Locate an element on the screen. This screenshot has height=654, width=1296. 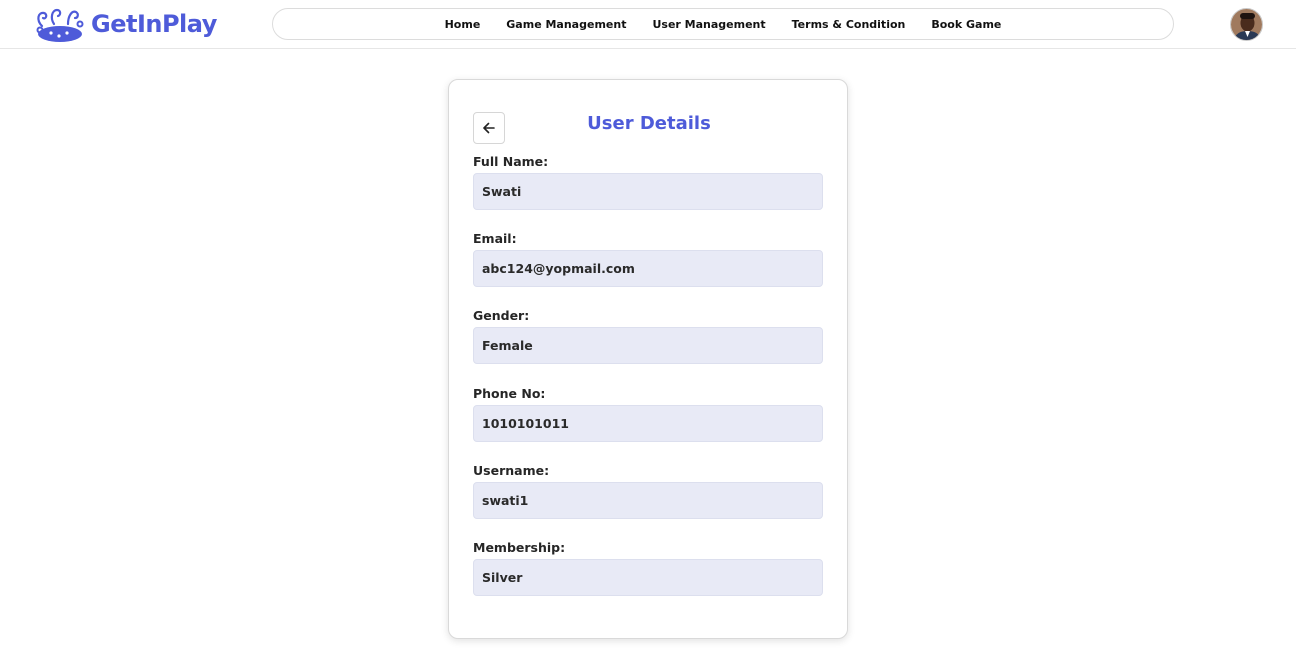
field-label: Username: is located at coordinates (511, 470).